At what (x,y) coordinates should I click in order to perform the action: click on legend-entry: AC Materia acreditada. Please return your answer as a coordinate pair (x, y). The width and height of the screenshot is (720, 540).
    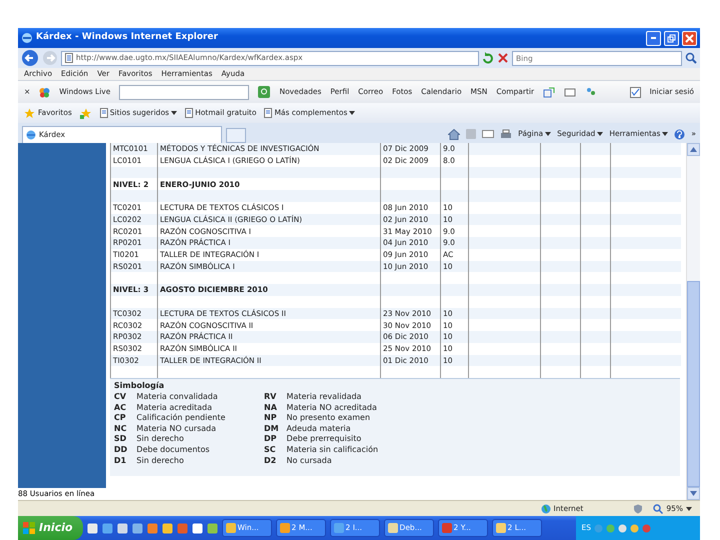
    Looking at the image, I should click on (164, 408).